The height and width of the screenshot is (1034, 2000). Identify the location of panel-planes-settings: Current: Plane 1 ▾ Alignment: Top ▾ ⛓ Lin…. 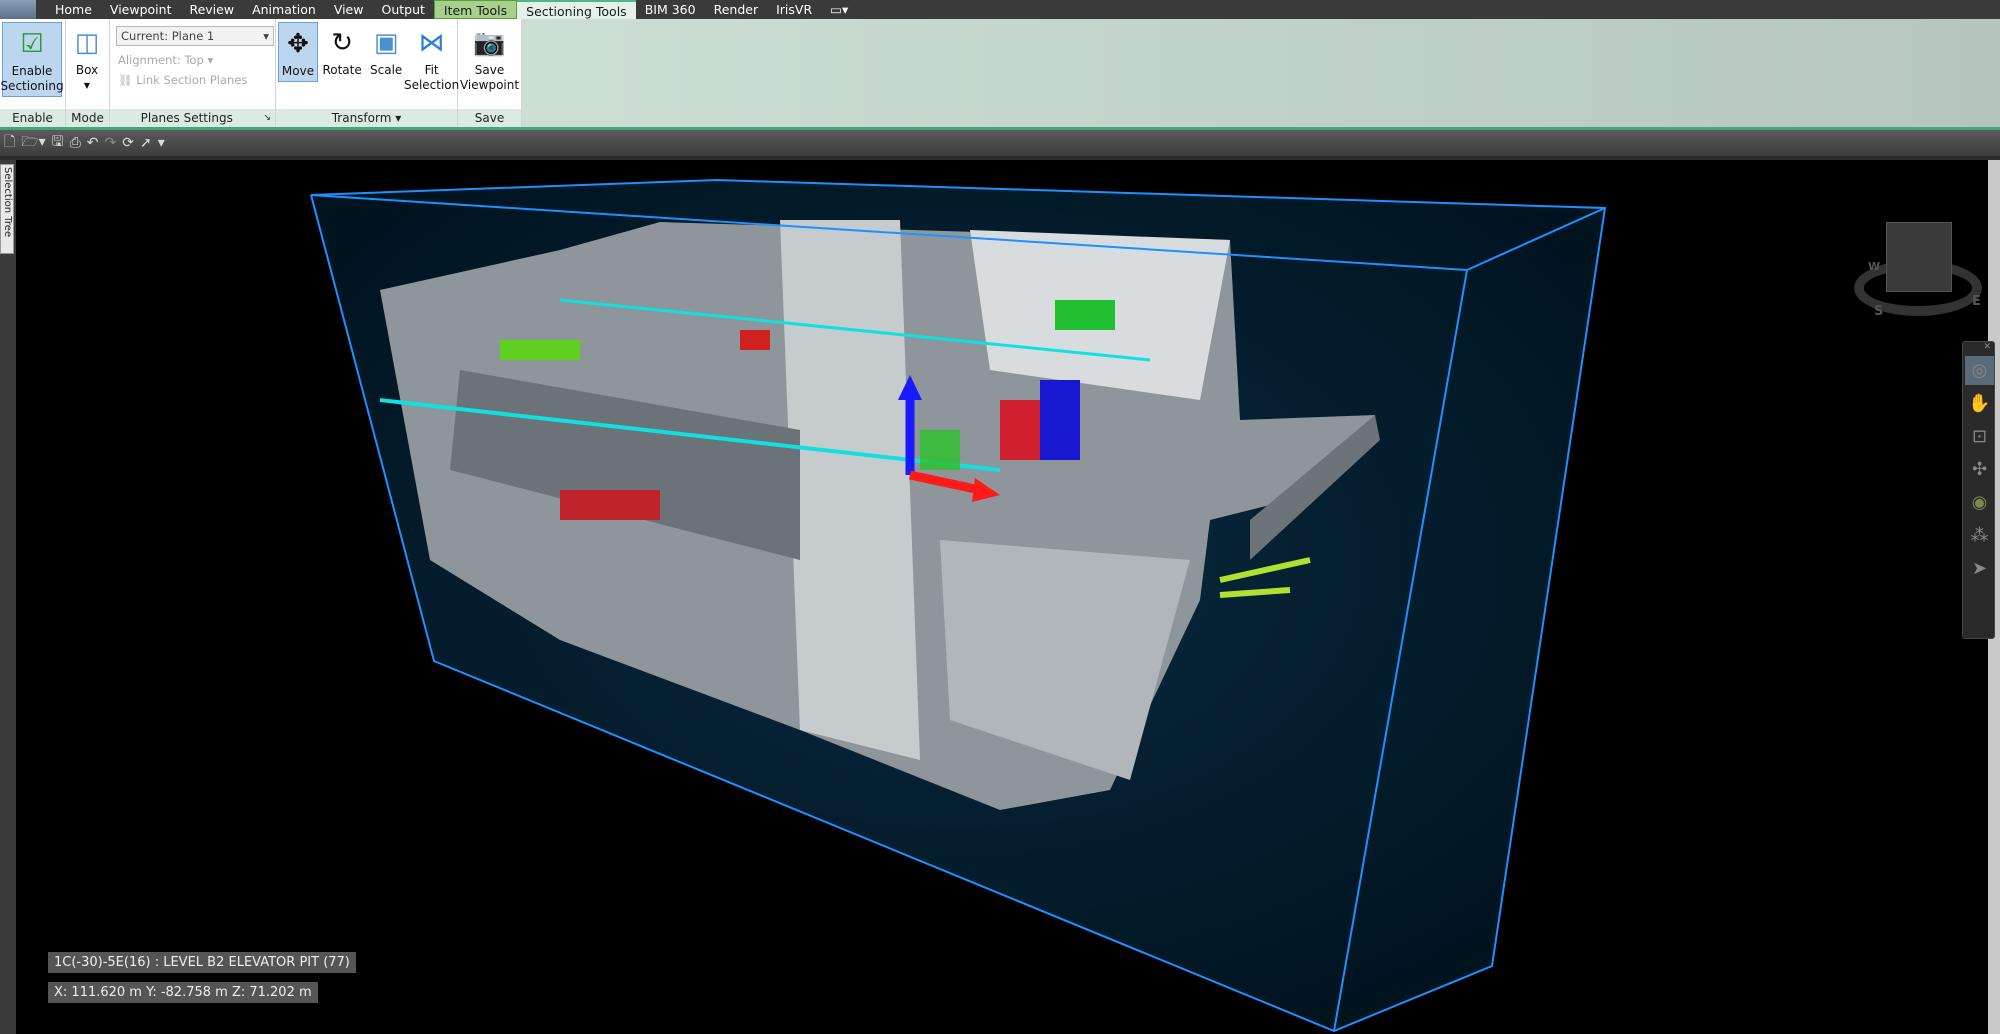
(193, 73).